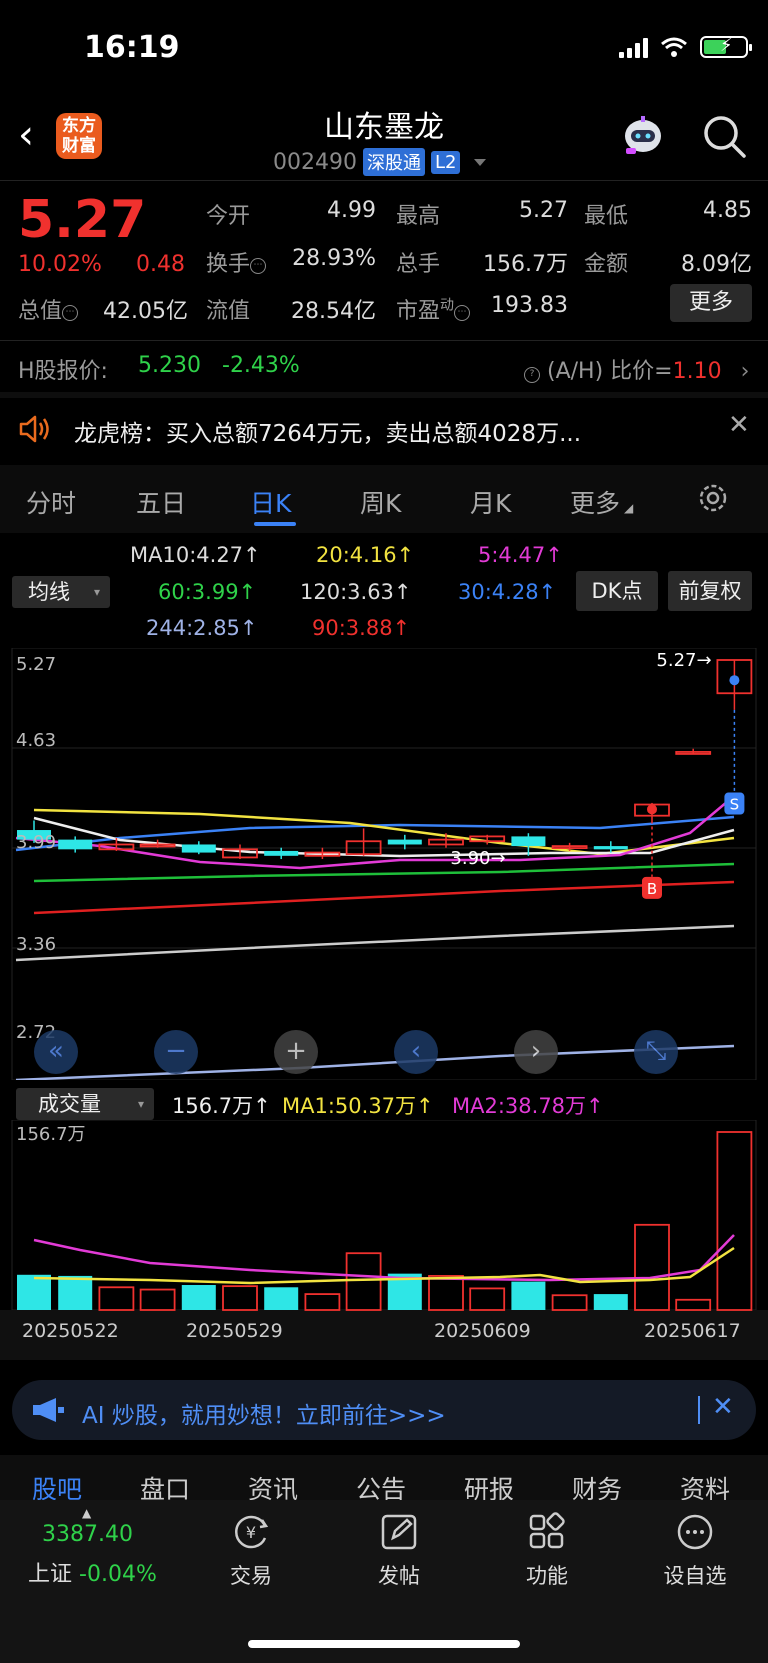 The height and width of the screenshot is (1663, 768). Describe the element at coordinates (636, 369) in the screenshot. I see `ah-ratio-row: ? (A/H) 比价=1.10 ›` at that location.